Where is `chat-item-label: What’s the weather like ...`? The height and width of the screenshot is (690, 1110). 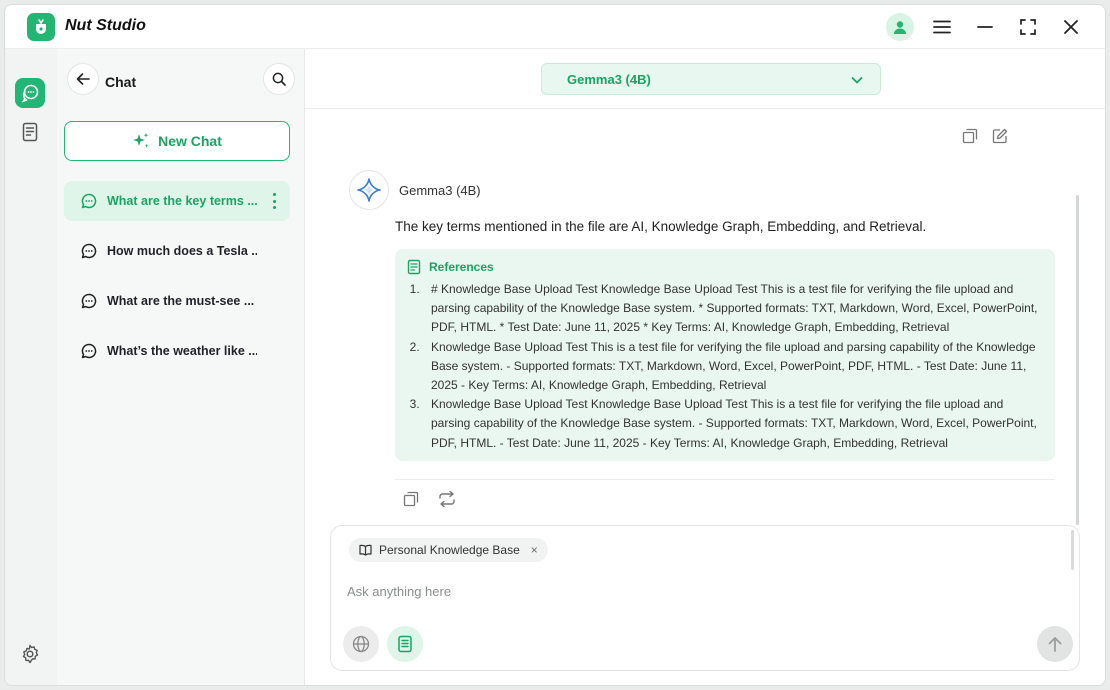 chat-item-label: What’s the weather like ... is located at coordinates (182, 351).